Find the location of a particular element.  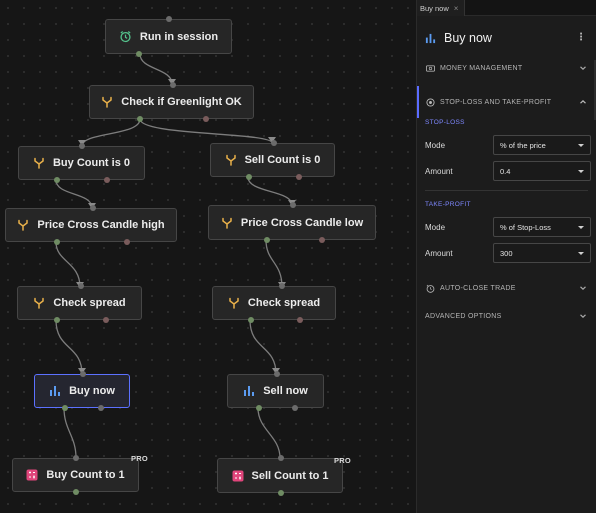

node-price-cross-low: Price Cross Candle low is located at coordinates (292, 222).